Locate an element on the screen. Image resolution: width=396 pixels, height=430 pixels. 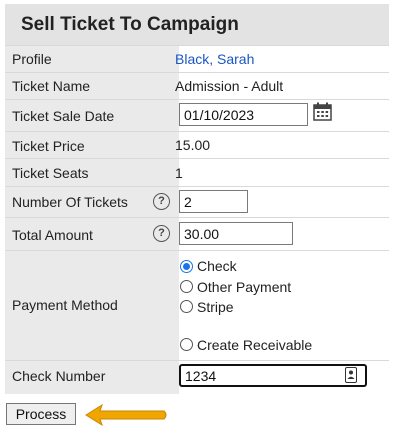
sale-date-input is located at coordinates (243, 114).